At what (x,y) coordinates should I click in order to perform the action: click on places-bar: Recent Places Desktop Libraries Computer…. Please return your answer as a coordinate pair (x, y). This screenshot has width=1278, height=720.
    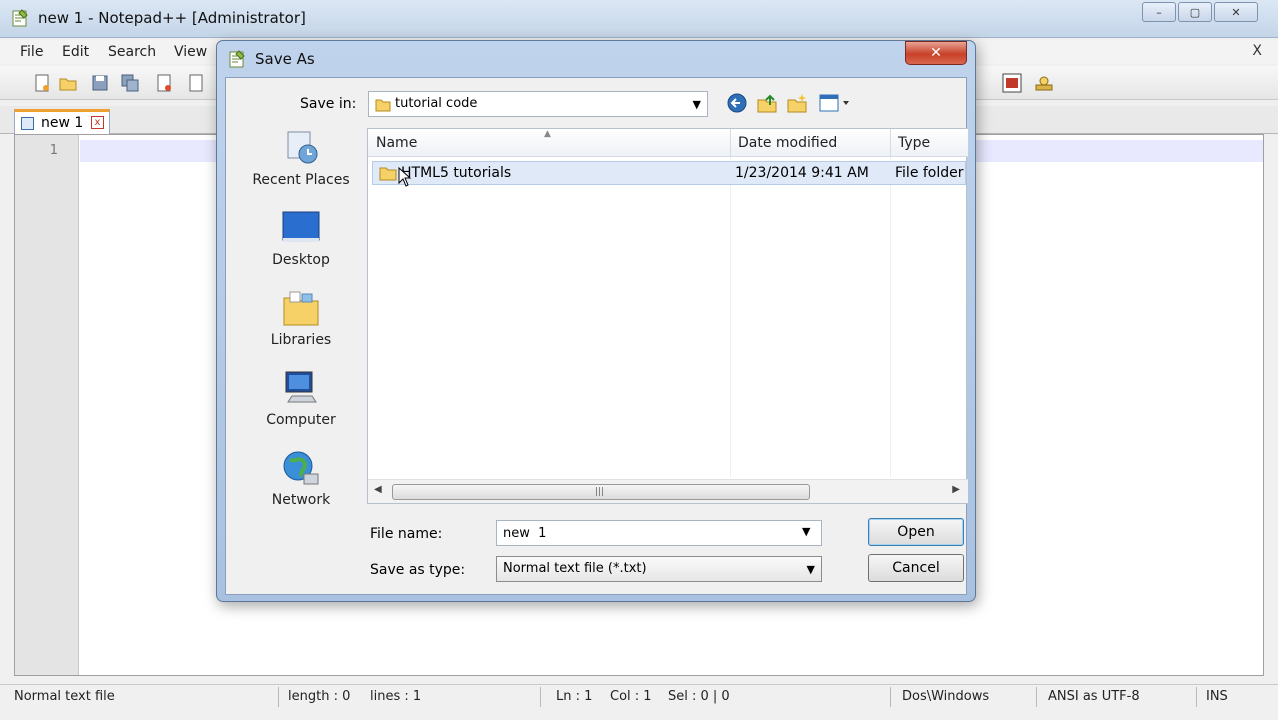
    Looking at the image, I should click on (301, 328).